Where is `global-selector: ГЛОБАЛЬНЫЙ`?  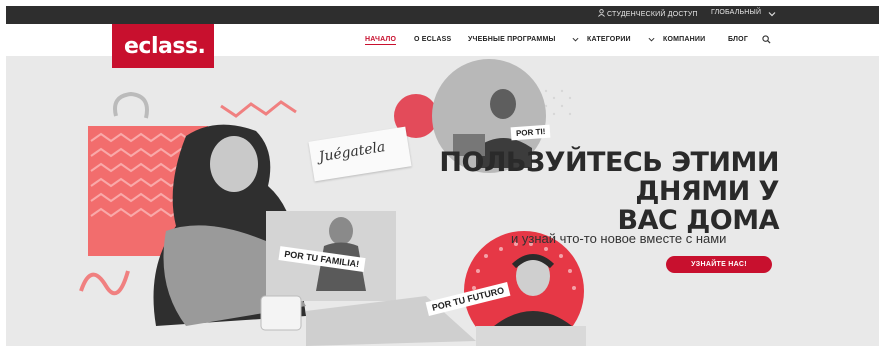 global-selector: ГЛОБАЛЬНЫЙ is located at coordinates (736, 12).